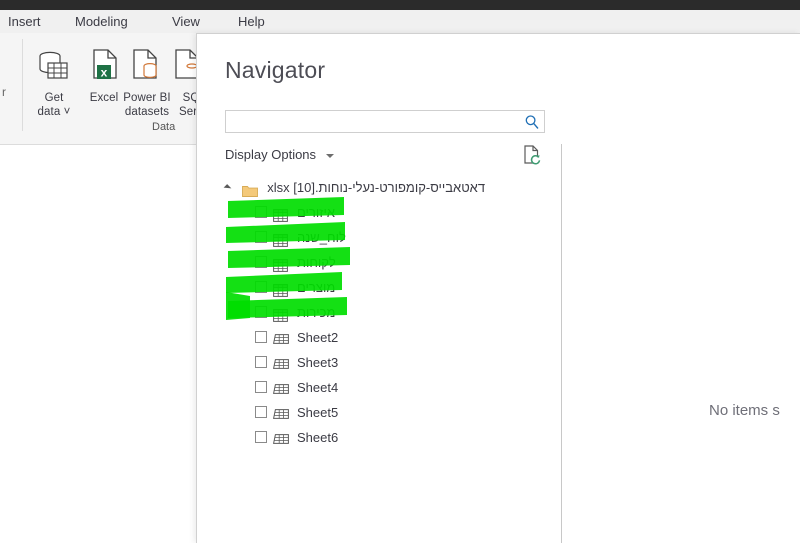 The image size is (800, 543). Describe the element at coordinates (316, 313) in the screenshot. I see `tree-item-label: מכירות` at that location.